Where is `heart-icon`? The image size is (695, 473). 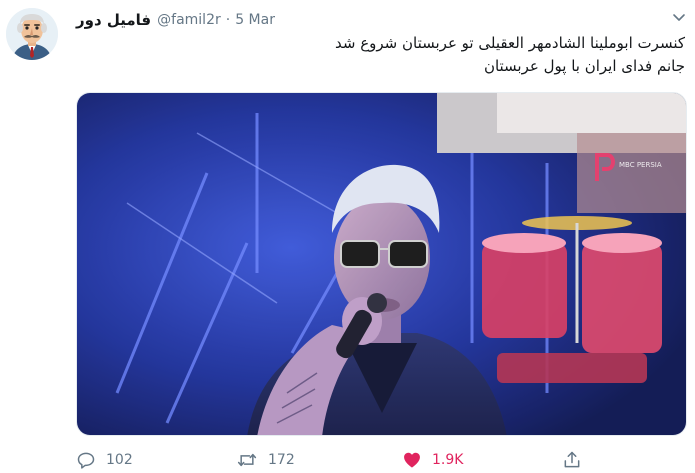
heart-icon is located at coordinates (412, 460).